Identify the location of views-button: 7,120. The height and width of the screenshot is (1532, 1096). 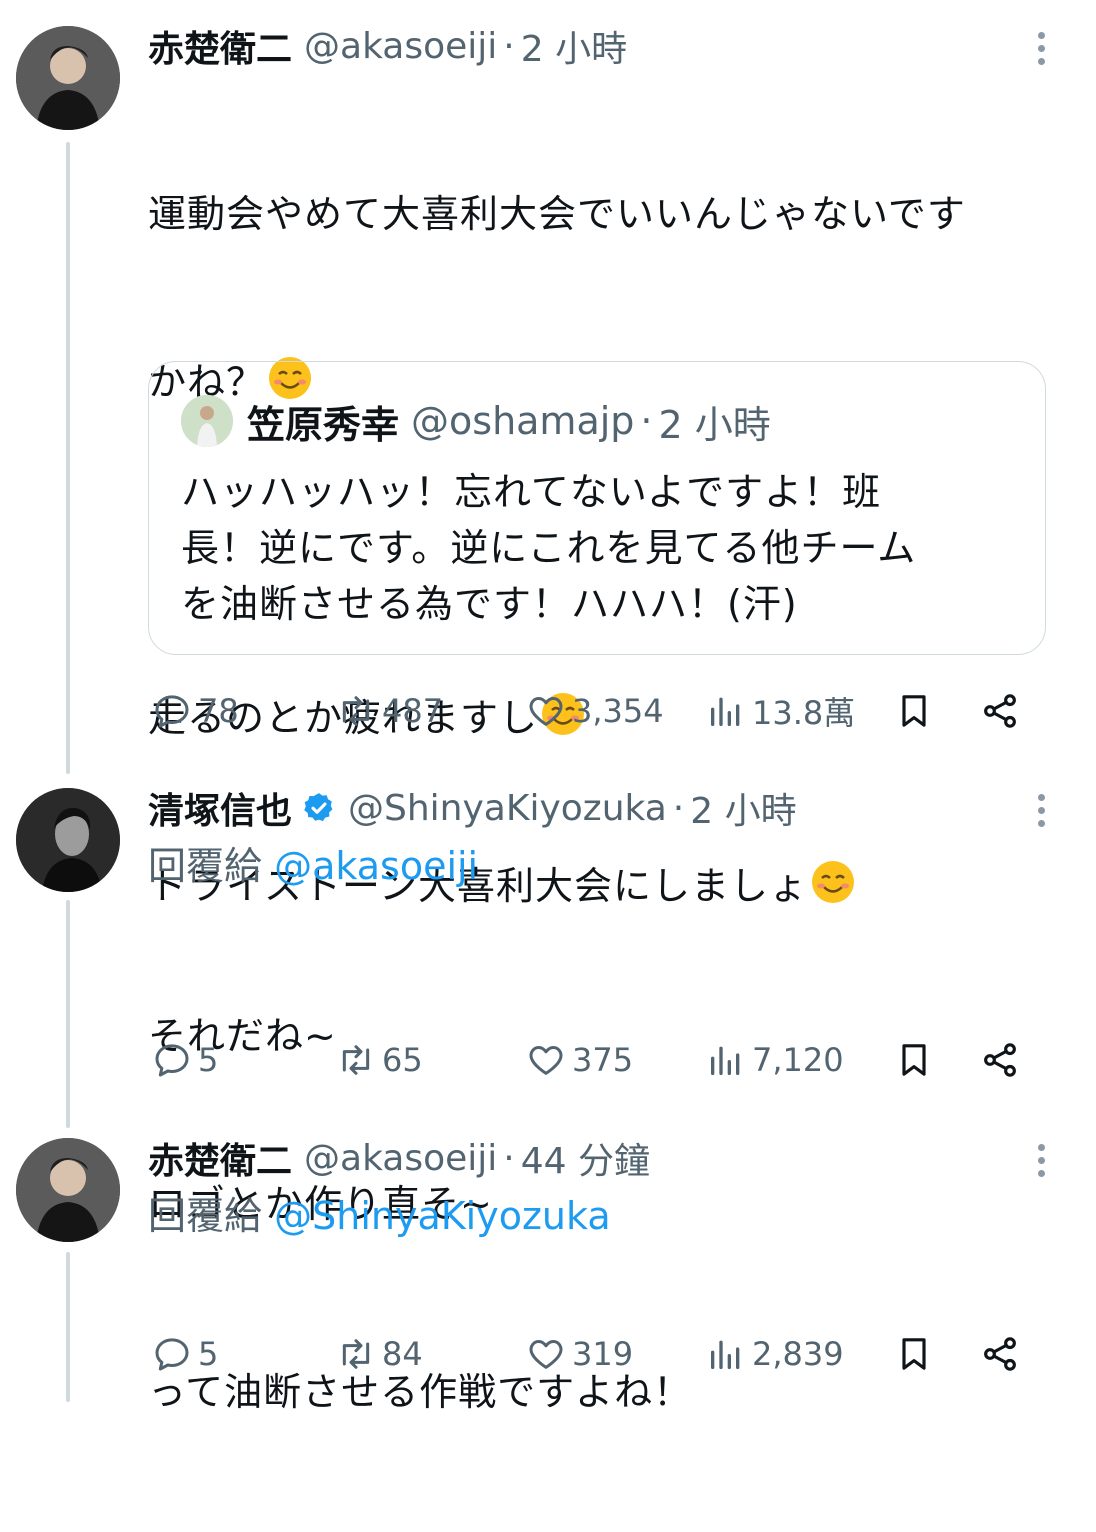
(775, 1060).